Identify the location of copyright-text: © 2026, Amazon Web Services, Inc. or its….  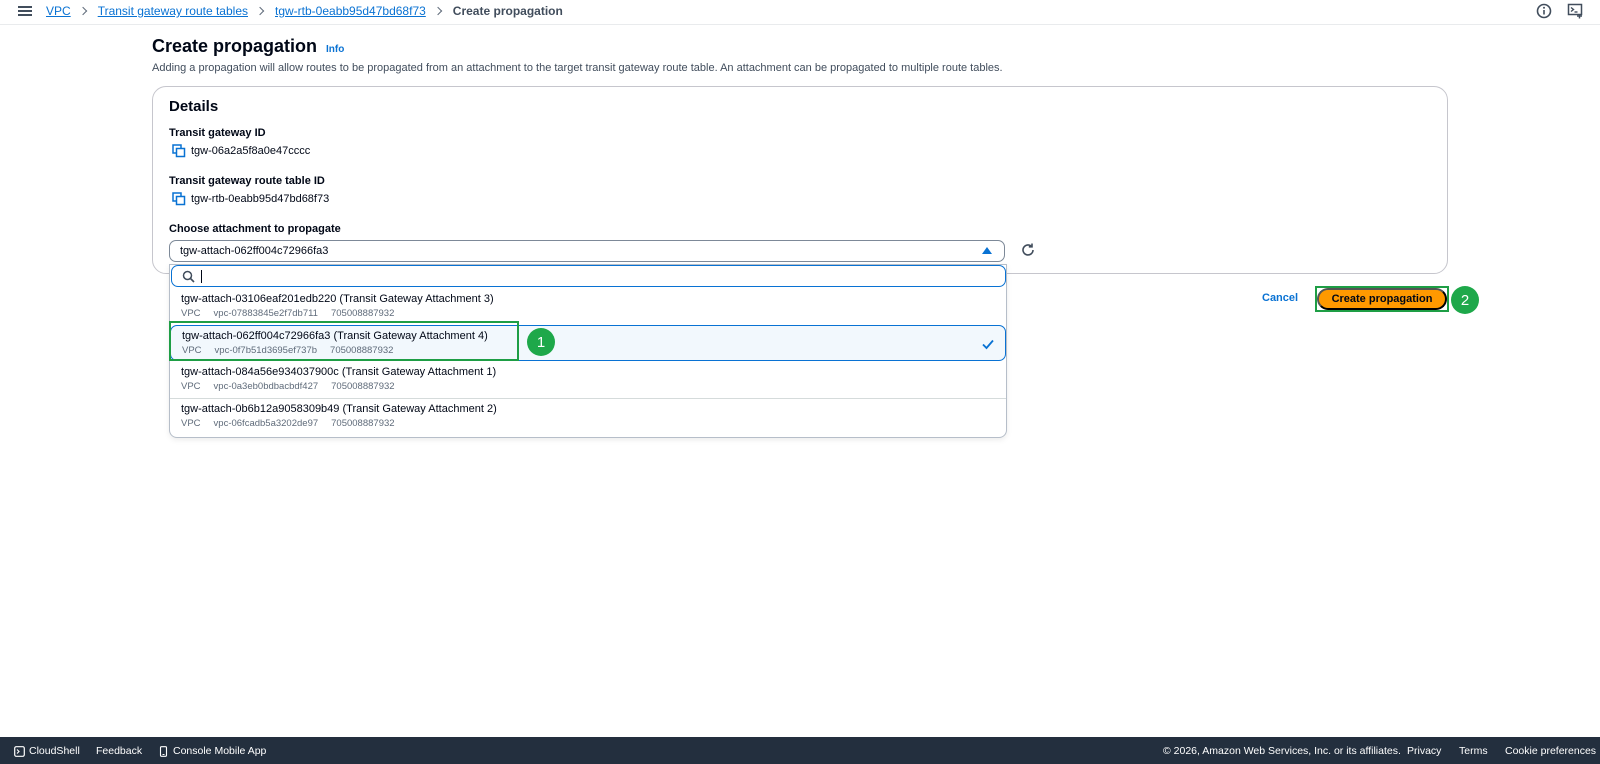
(1282, 751).